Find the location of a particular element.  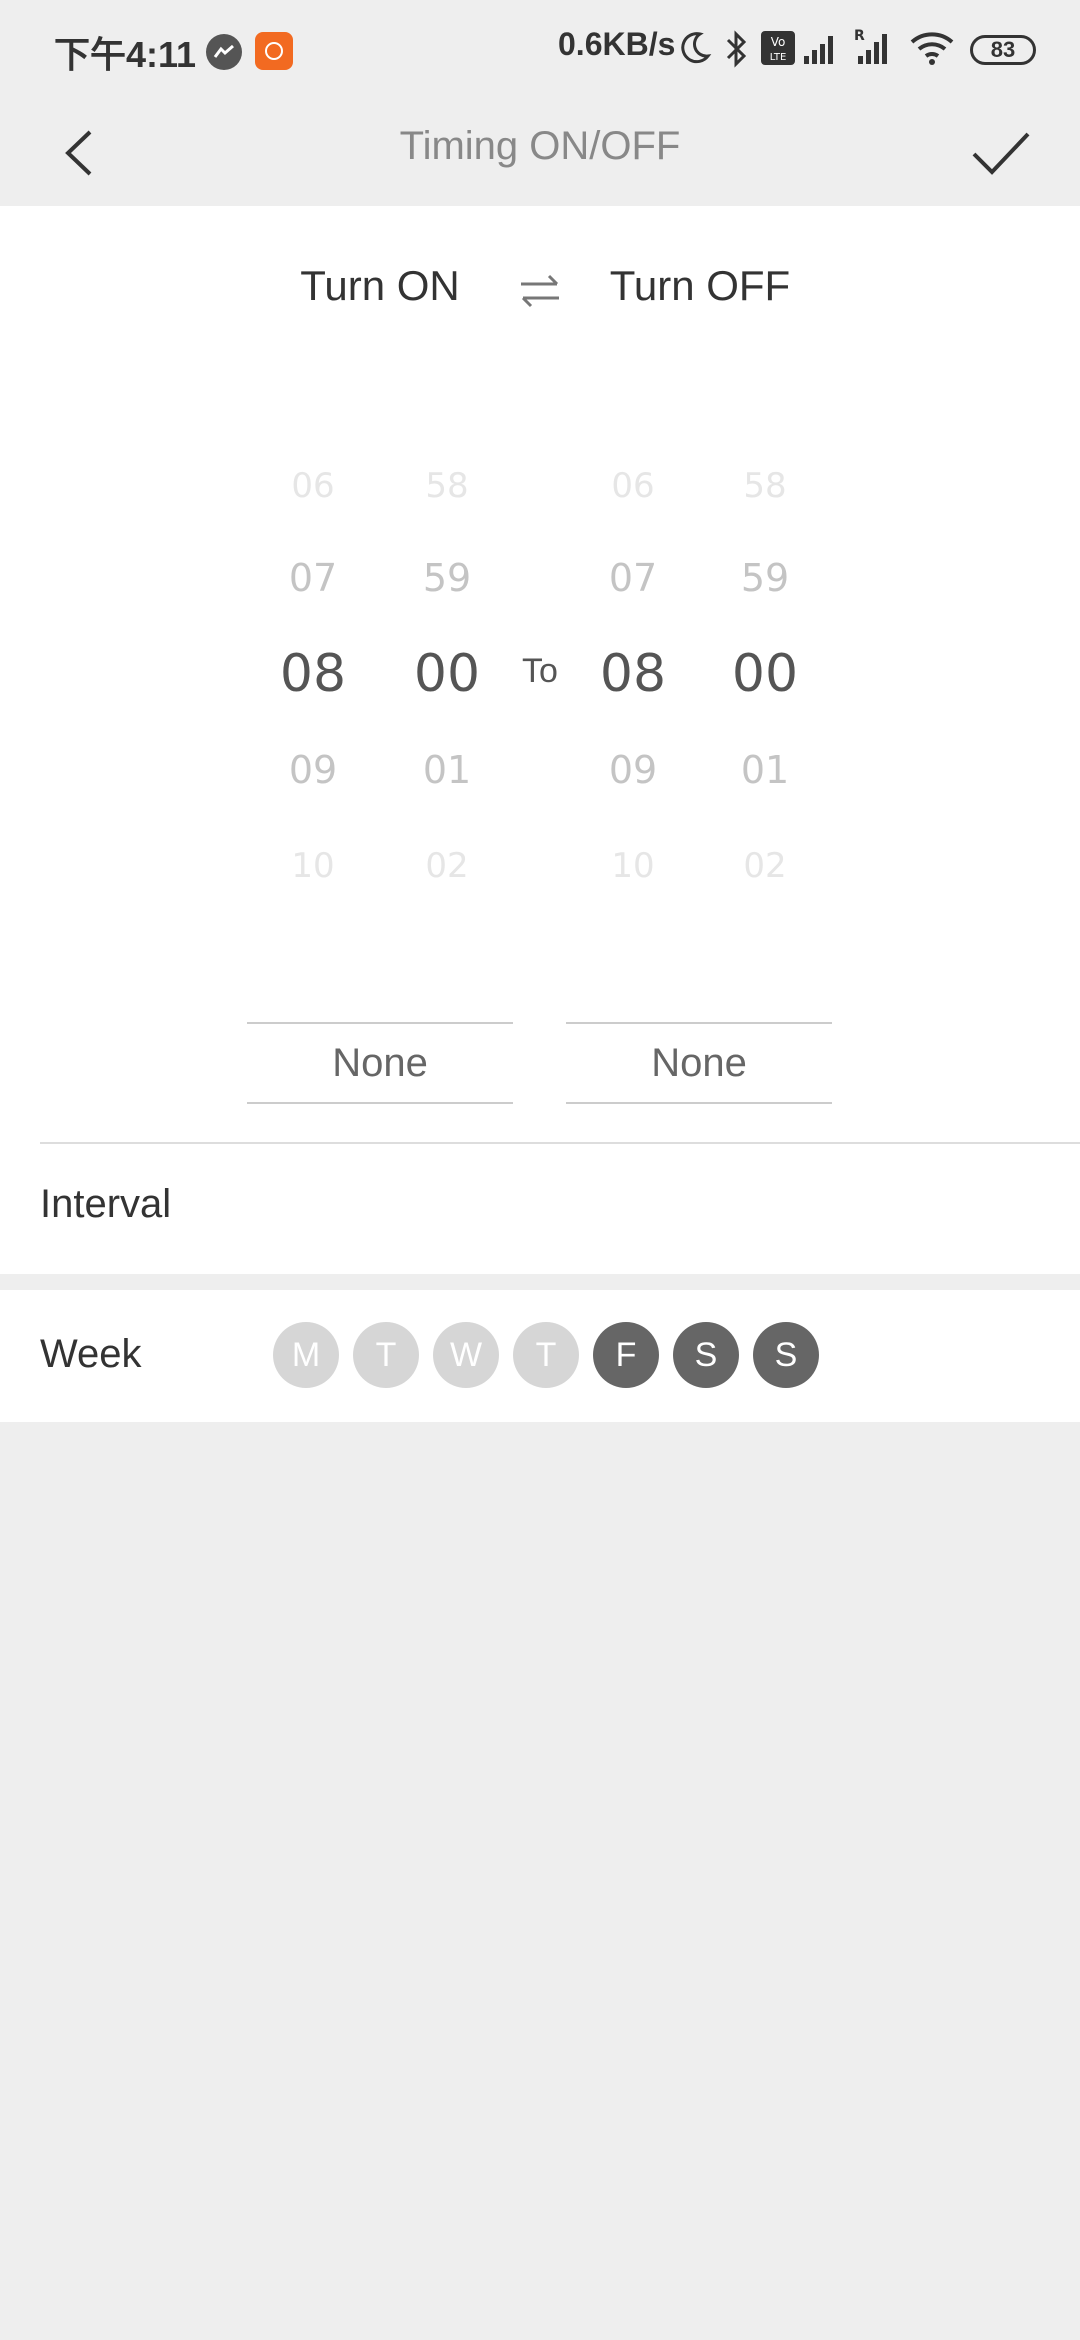

day-toggle-monday: M is located at coordinates (306, 1355).